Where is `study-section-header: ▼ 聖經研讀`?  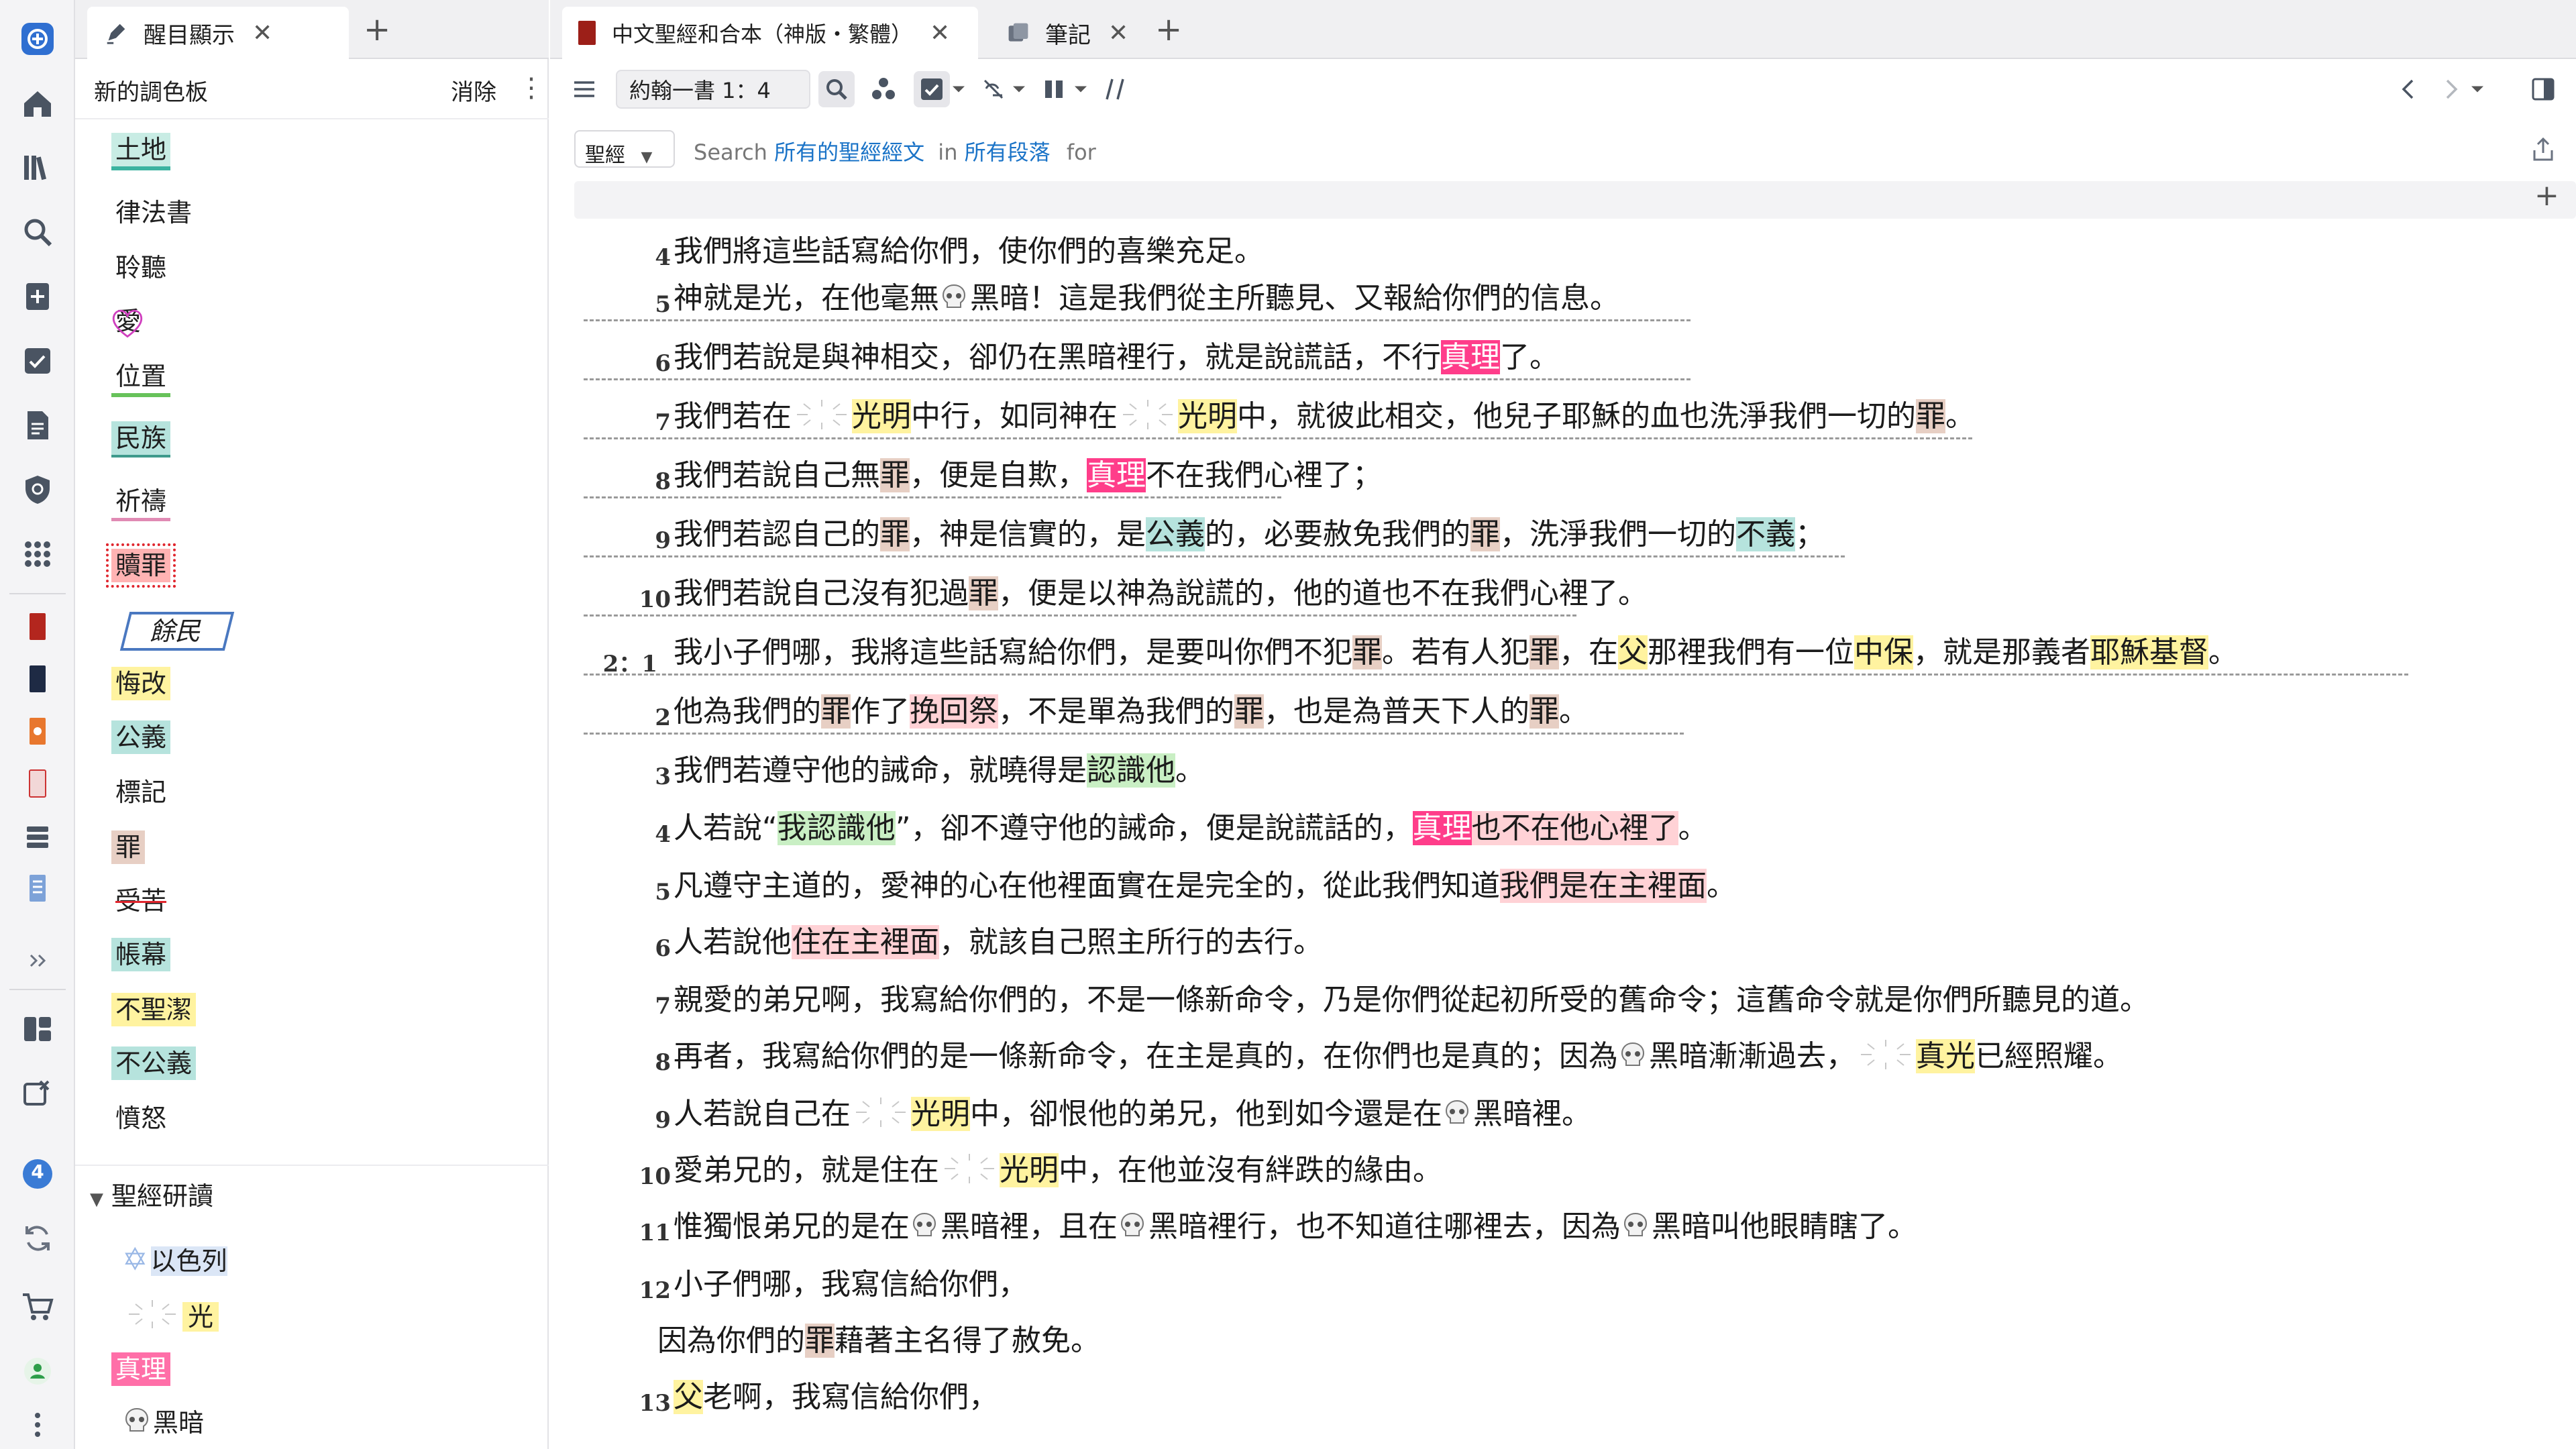 study-section-header: ▼ 聖經研讀 is located at coordinates (151, 1193).